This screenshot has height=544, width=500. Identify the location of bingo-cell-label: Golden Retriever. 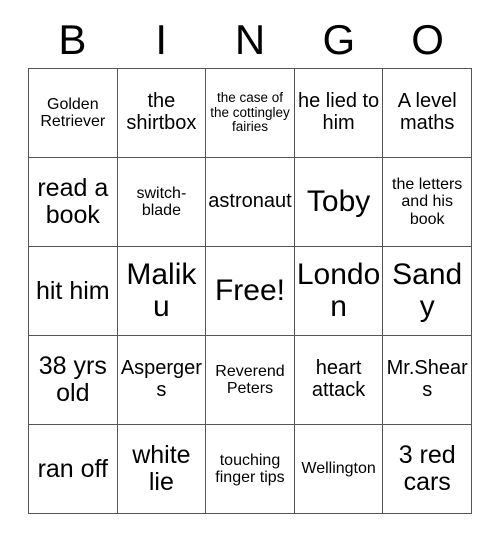
(73, 112).